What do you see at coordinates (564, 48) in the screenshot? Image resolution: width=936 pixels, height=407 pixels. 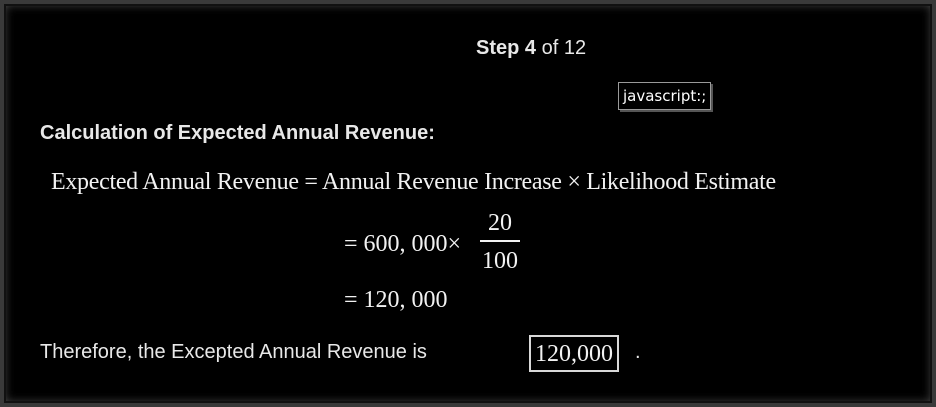 I see `step-total: of 12` at bounding box center [564, 48].